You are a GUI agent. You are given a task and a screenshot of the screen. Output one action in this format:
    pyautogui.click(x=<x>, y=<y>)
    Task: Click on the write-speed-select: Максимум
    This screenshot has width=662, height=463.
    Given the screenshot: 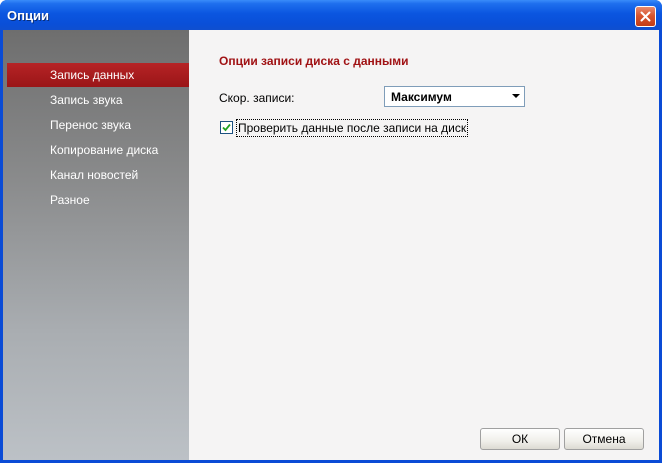 What is the action you would take?
    pyautogui.click(x=454, y=96)
    